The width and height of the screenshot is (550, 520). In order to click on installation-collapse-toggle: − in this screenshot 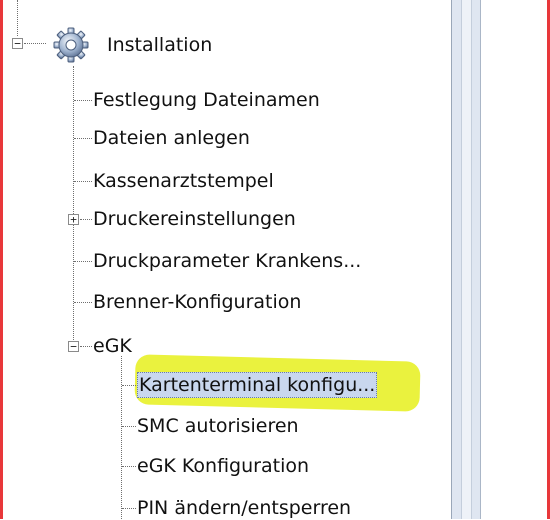, I will do `click(17, 43)`.